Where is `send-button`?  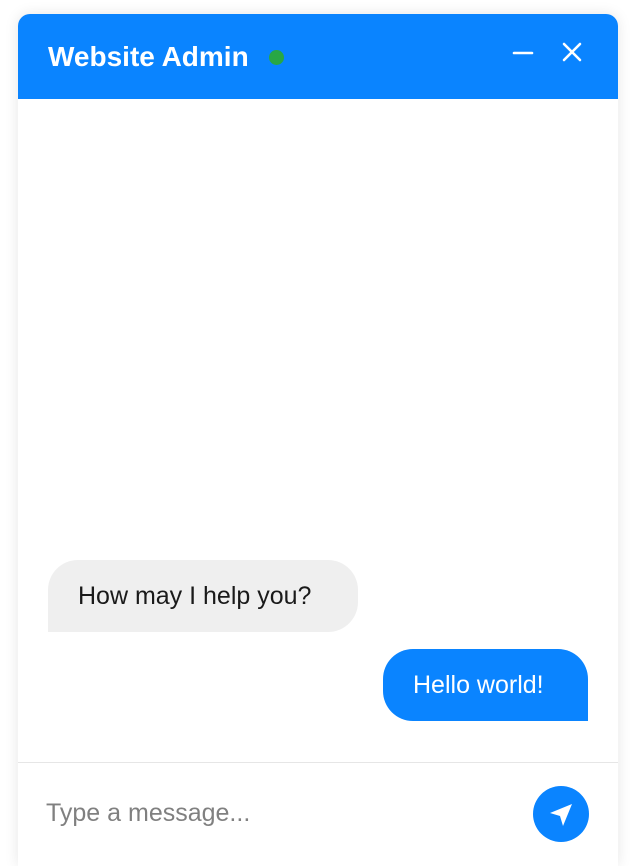 send-button is located at coordinates (561, 814).